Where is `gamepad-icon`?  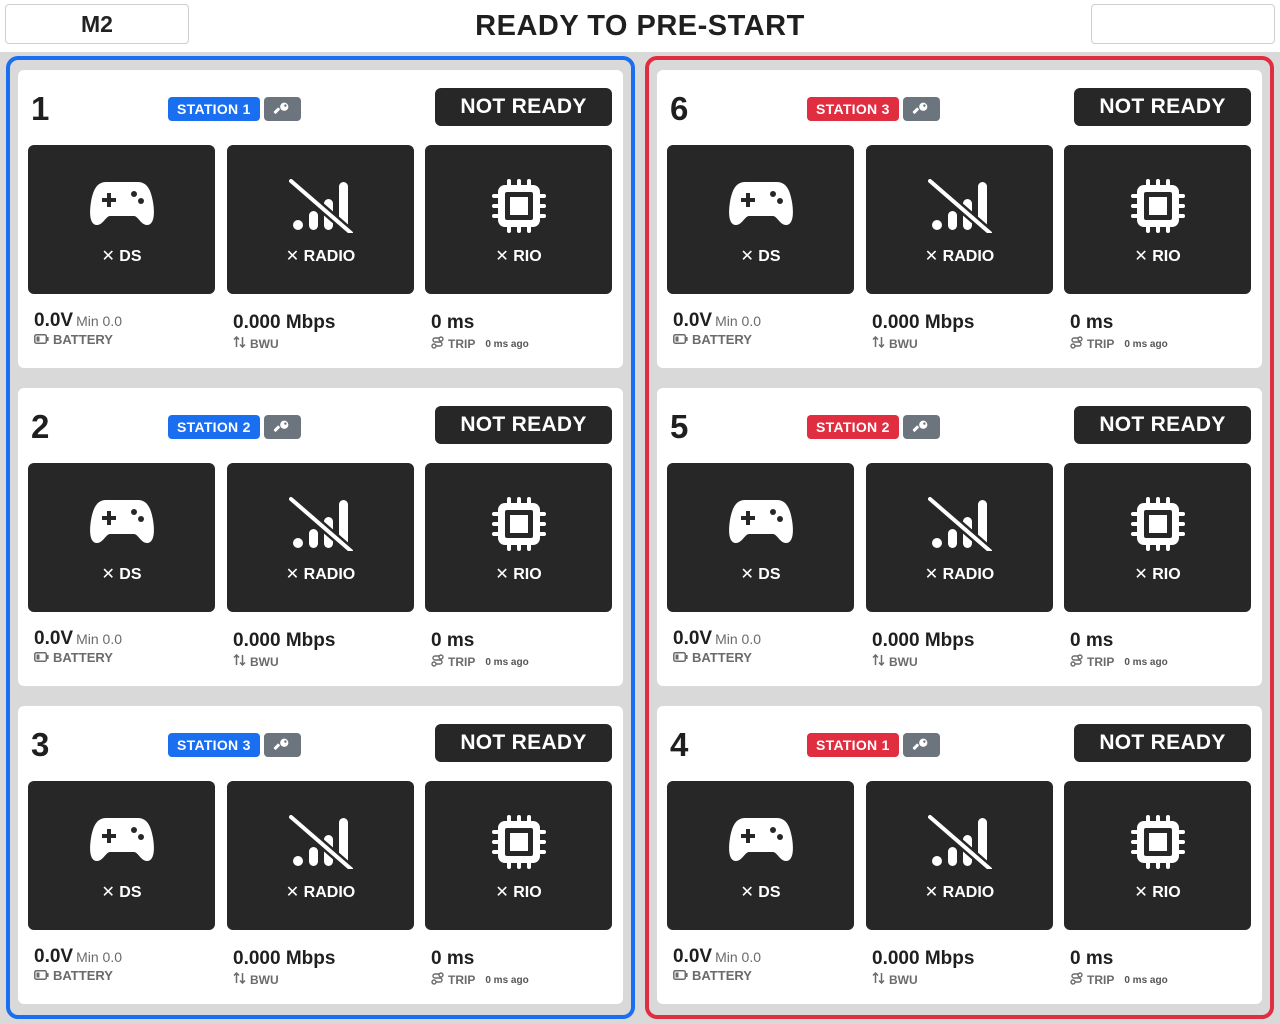
gamepad-icon is located at coordinates (760, 526).